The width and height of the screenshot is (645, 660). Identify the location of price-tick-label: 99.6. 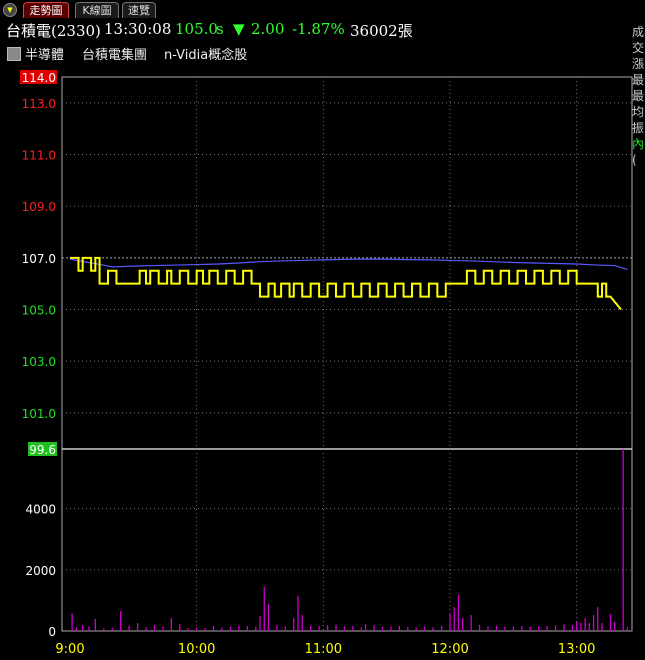
(42, 450).